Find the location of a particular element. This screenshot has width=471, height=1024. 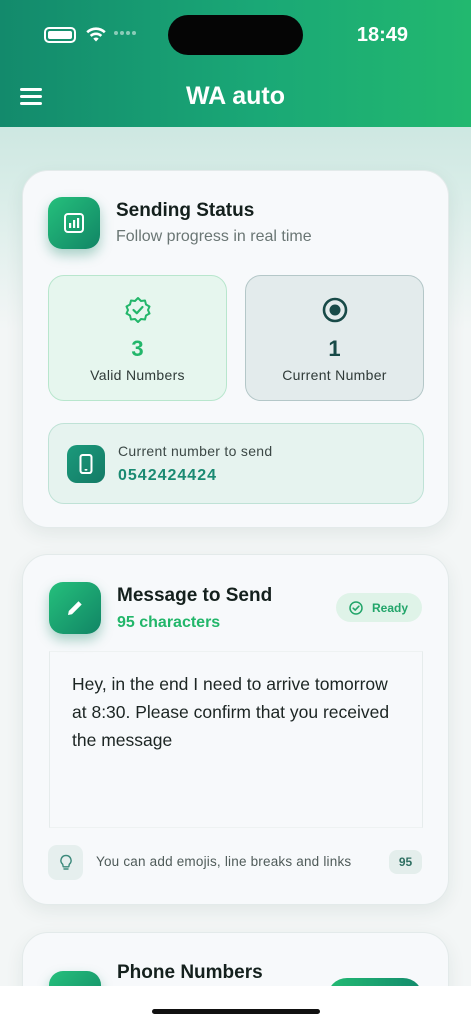

check-circle-icon is located at coordinates (356, 607).